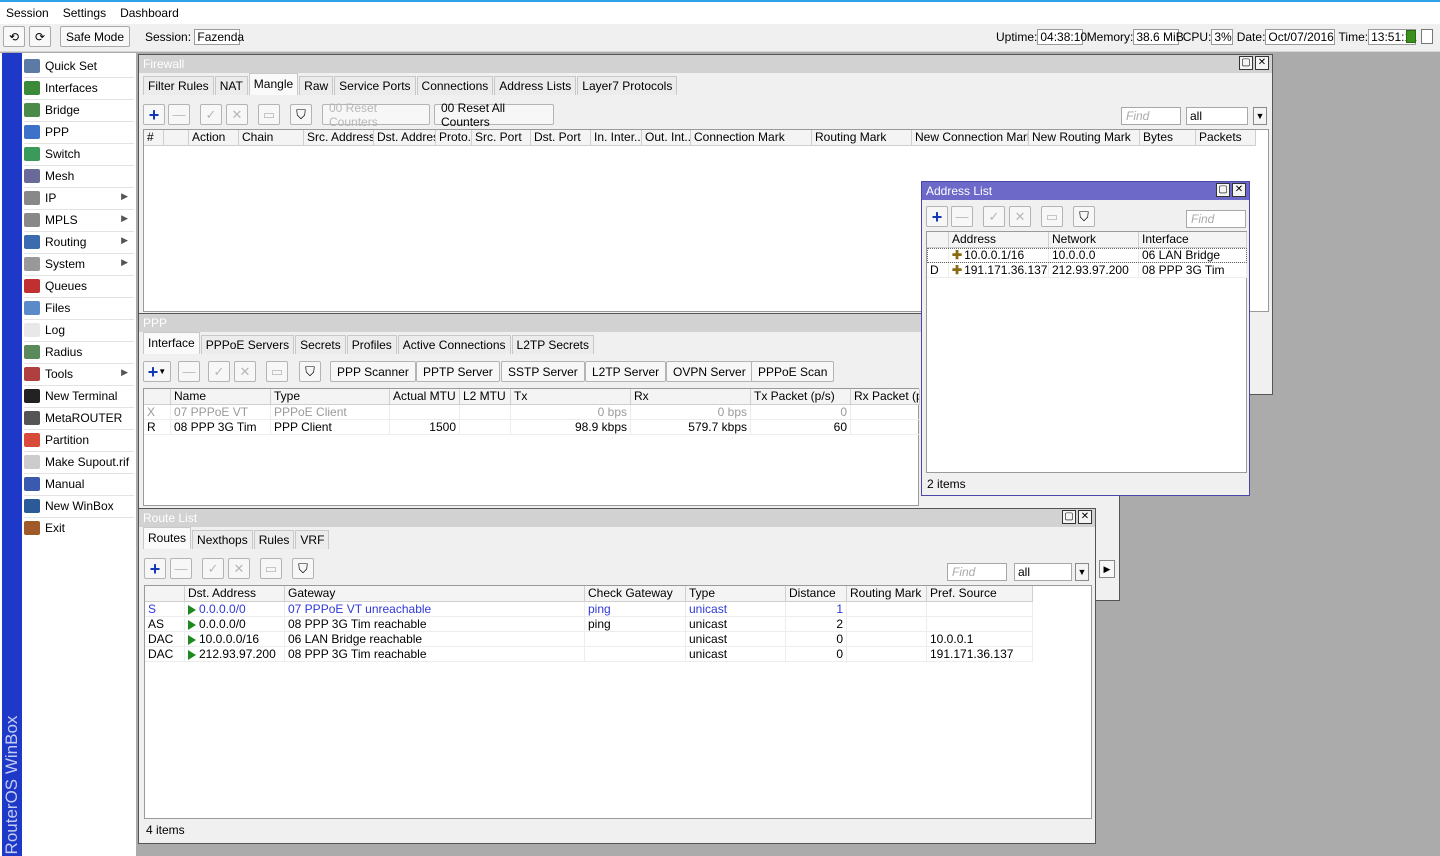 Image resolution: width=1440 pixels, height=856 pixels. I want to click on sidebar-item-manual: Manual, so click(79, 484).